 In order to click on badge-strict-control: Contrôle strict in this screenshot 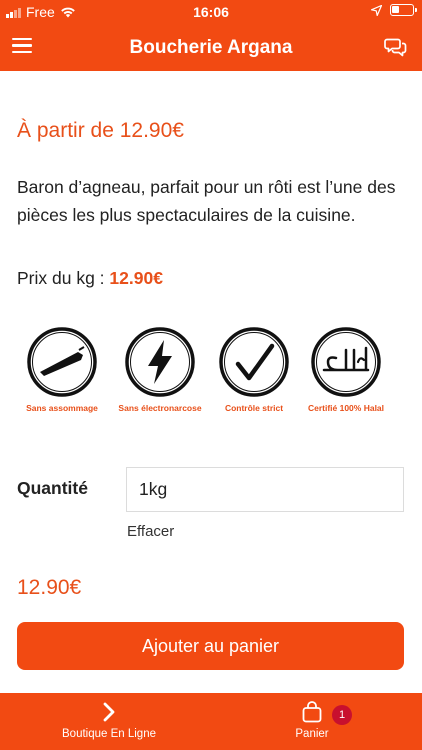, I will do `click(254, 369)`.